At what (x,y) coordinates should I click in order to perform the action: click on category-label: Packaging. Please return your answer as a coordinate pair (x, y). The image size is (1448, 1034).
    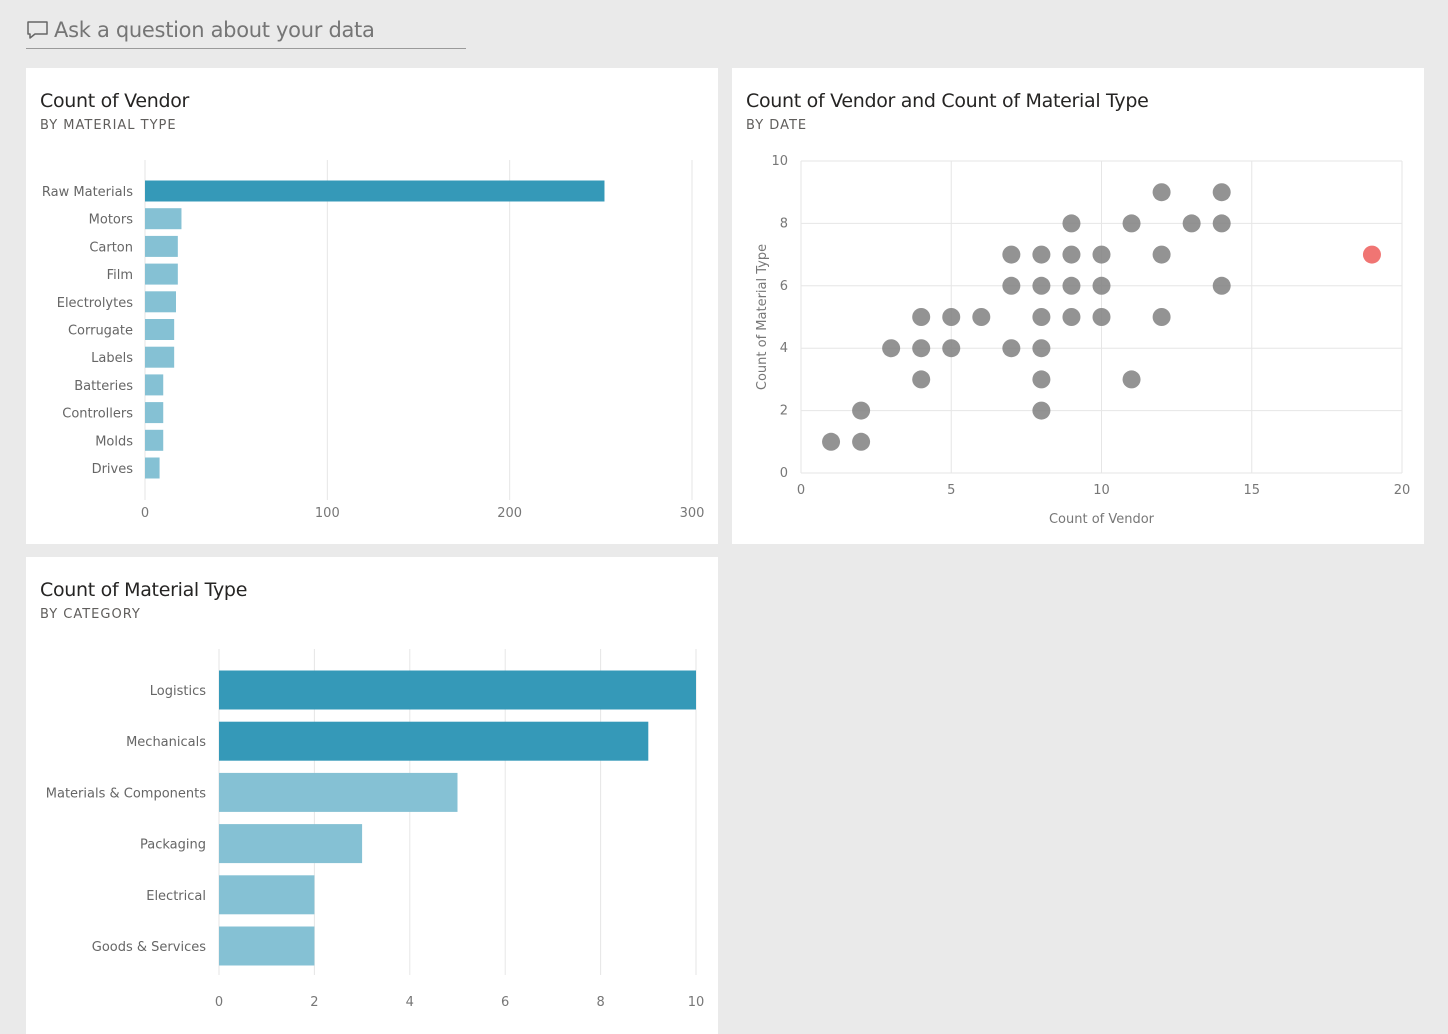
    Looking at the image, I should click on (173, 845).